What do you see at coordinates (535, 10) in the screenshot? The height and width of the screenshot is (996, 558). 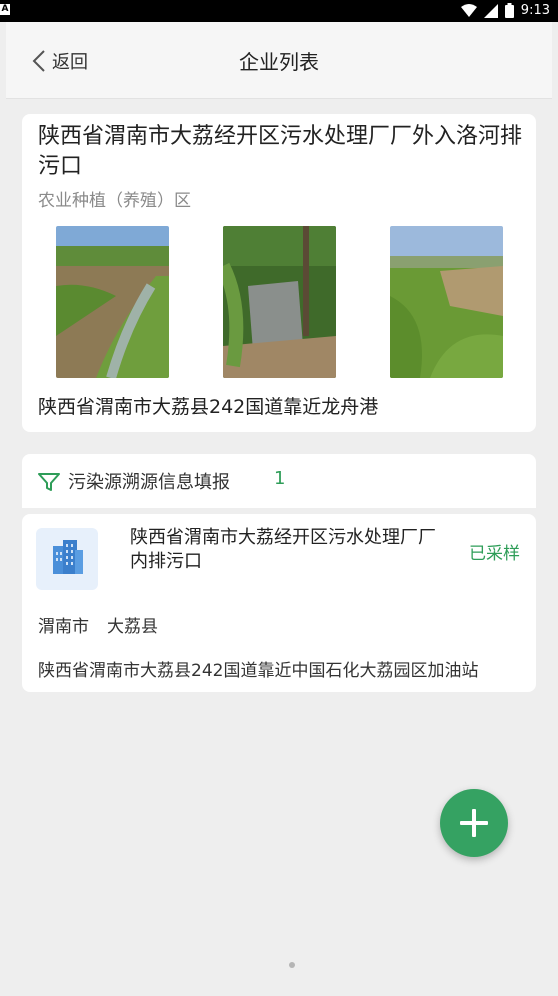 I see `clock: 9:13` at bounding box center [535, 10].